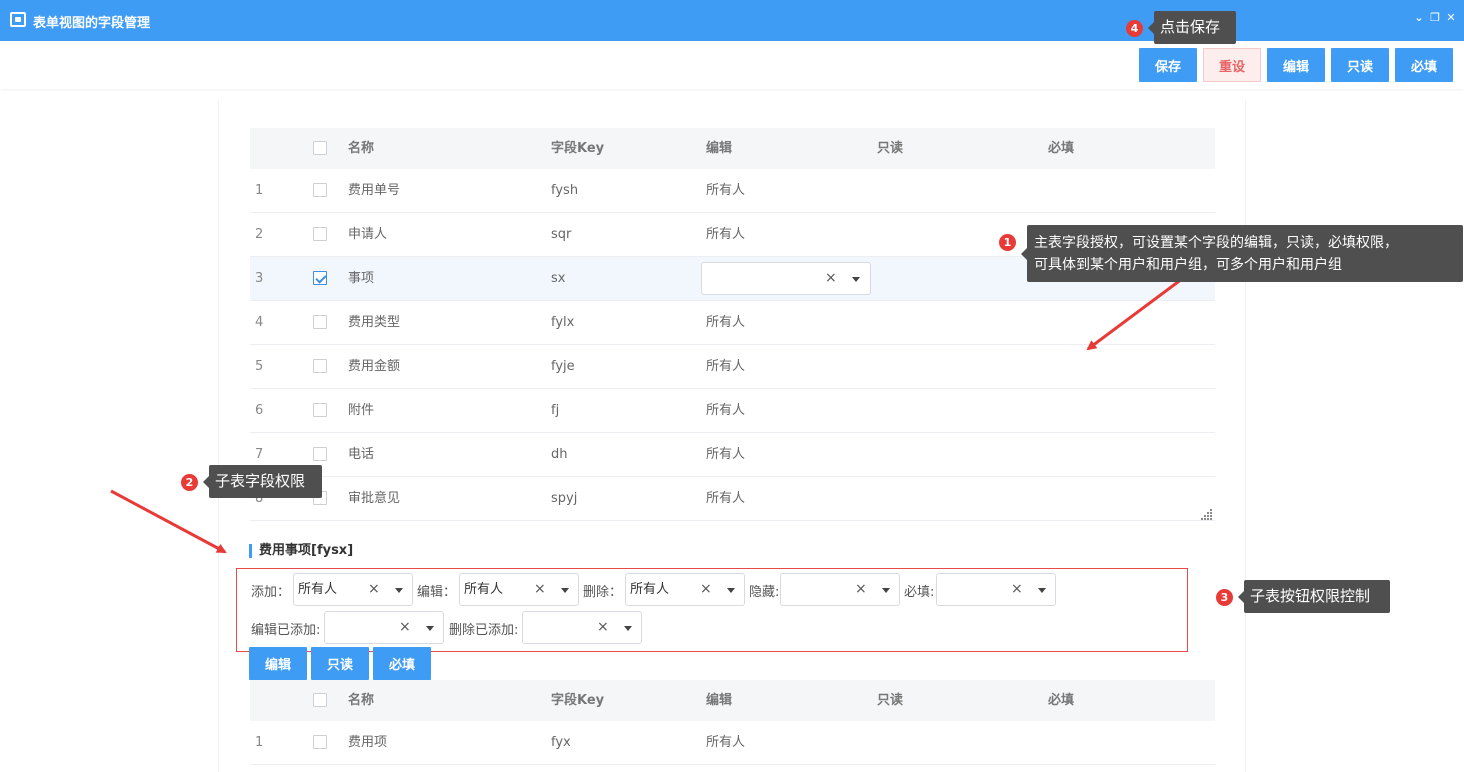  What do you see at coordinates (353, 589) in the screenshot?
I see `add-permission-select: 所有人 ×` at bounding box center [353, 589].